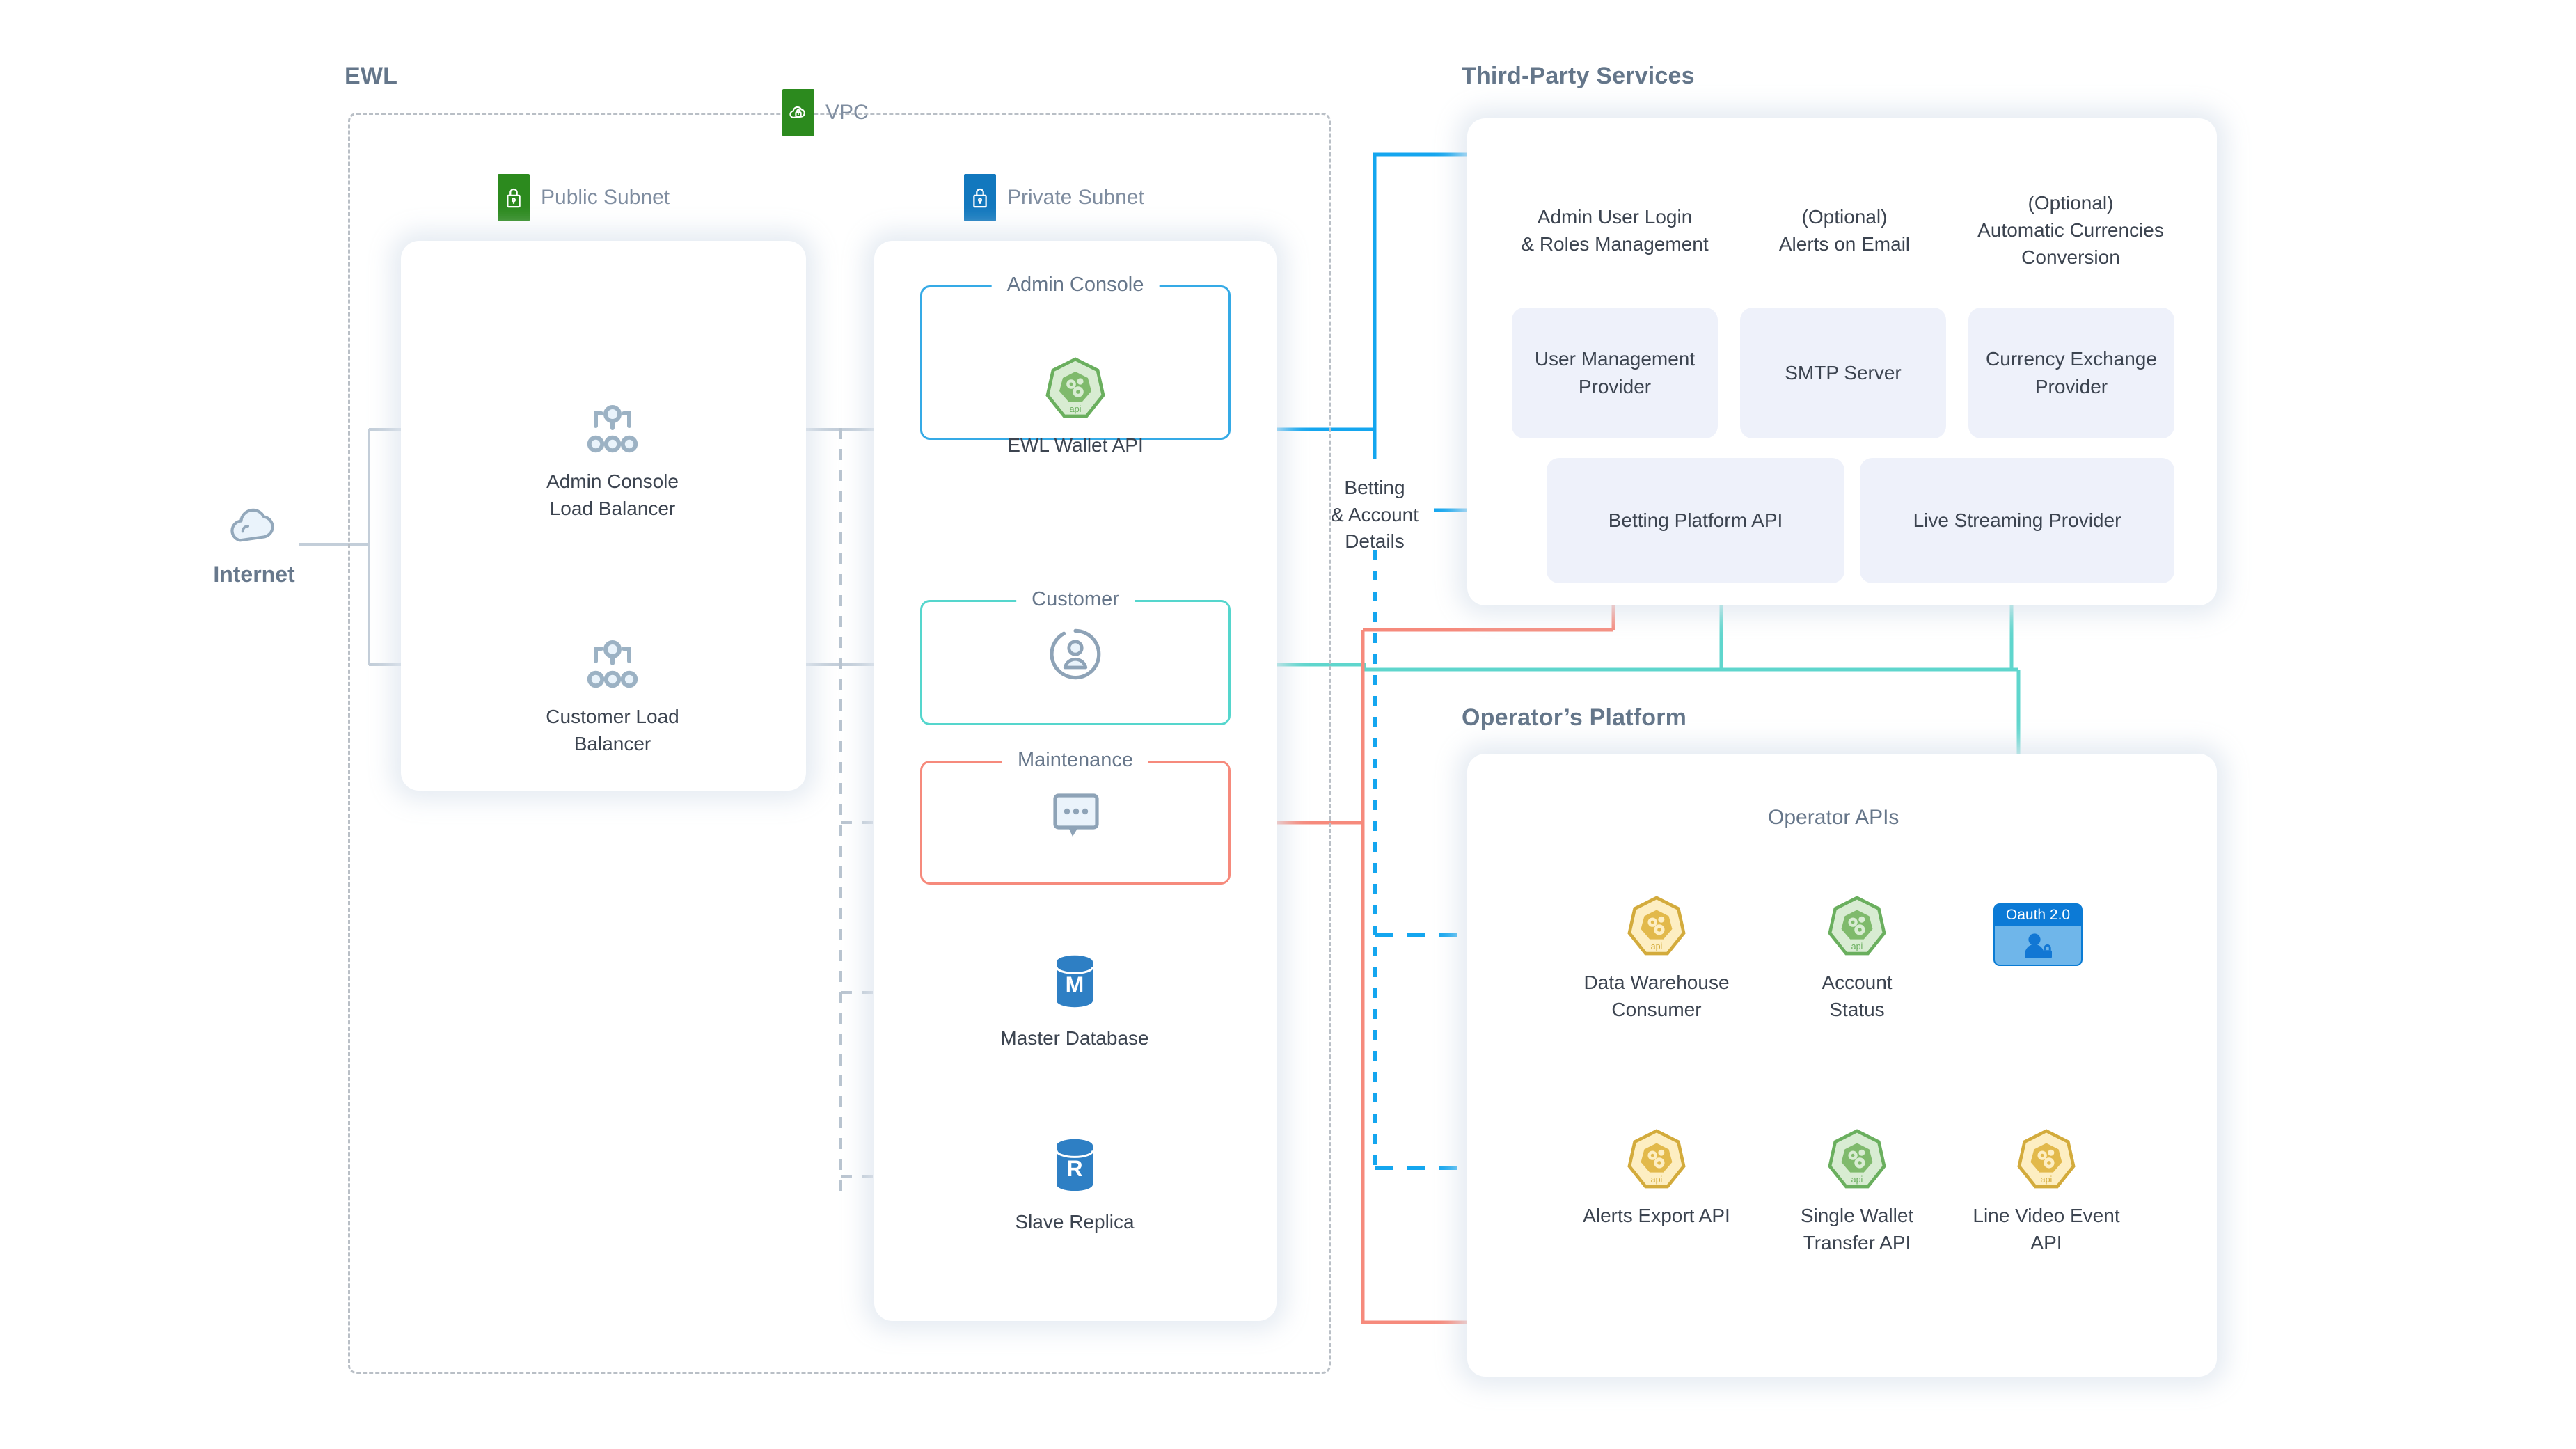 This screenshot has width=2576, height=1449. What do you see at coordinates (612, 730) in the screenshot?
I see `customer-load-balancer-label: Customer Load Balancer` at bounding box center [612, 730].